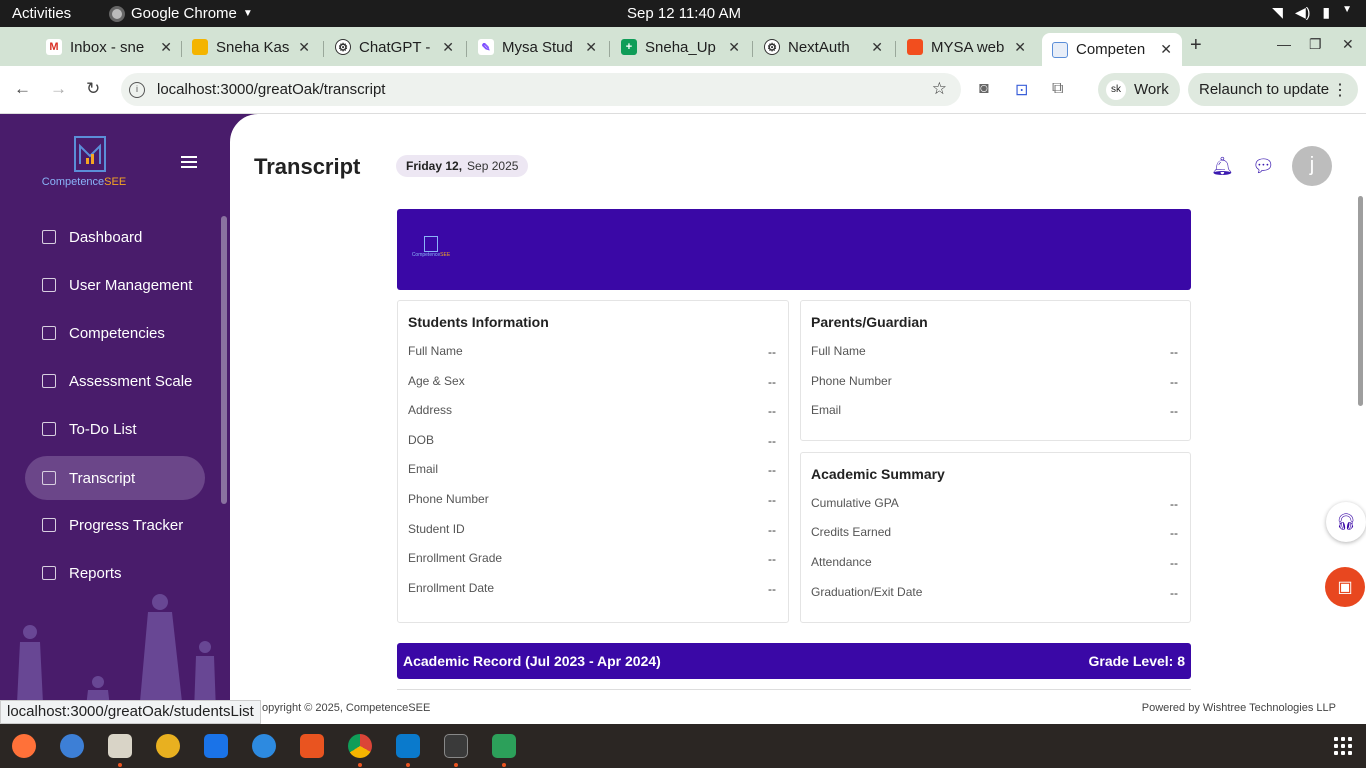  What do you see at coordinates (115, 573) in the screenshot?
I see `sidebar-item-reports: Reports` at bounding box center [115, 573].